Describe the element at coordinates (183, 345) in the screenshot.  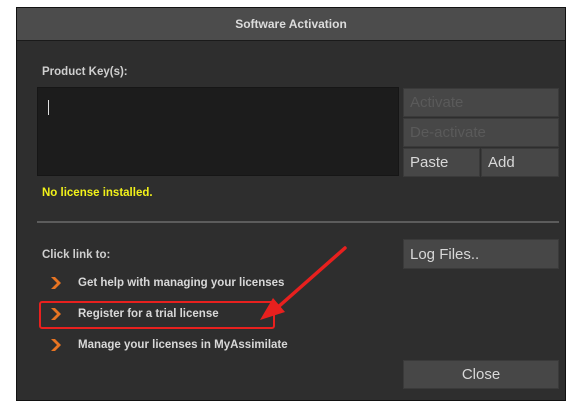
I see `link-manage-licenses-text: Manage your licenses in MyAssimilate` at that location.